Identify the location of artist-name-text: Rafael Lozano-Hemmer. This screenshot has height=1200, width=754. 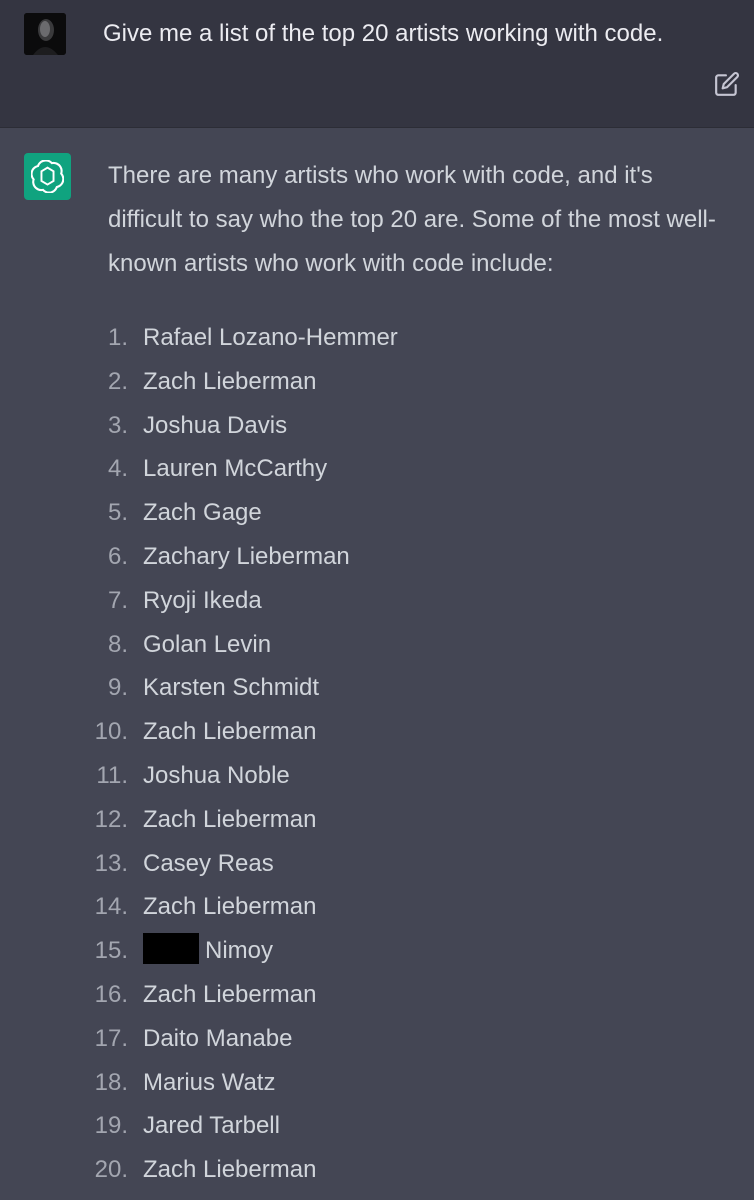
(270, 337).